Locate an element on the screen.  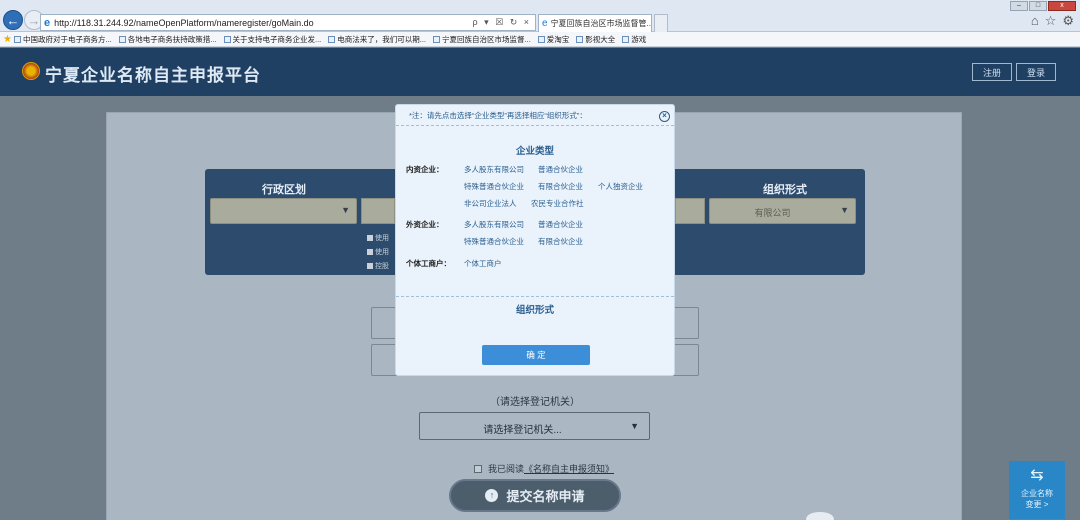
window-controls: – □ x is located at coordinates (1043, 6).